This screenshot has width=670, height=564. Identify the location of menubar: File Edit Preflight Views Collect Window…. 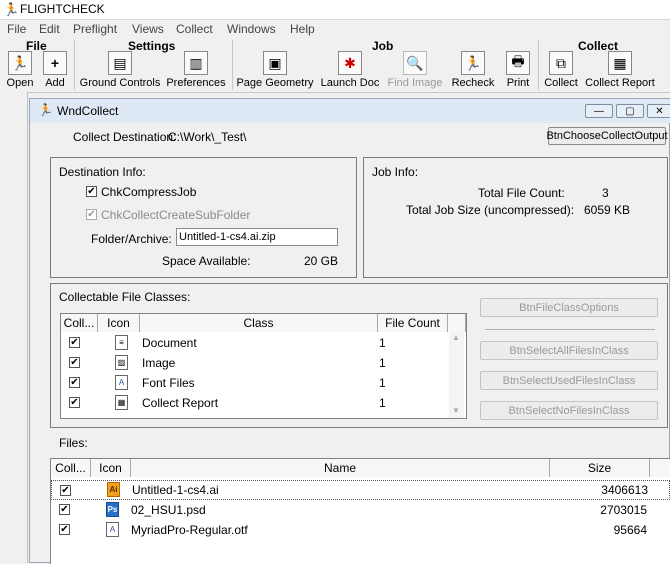
(335, 29).